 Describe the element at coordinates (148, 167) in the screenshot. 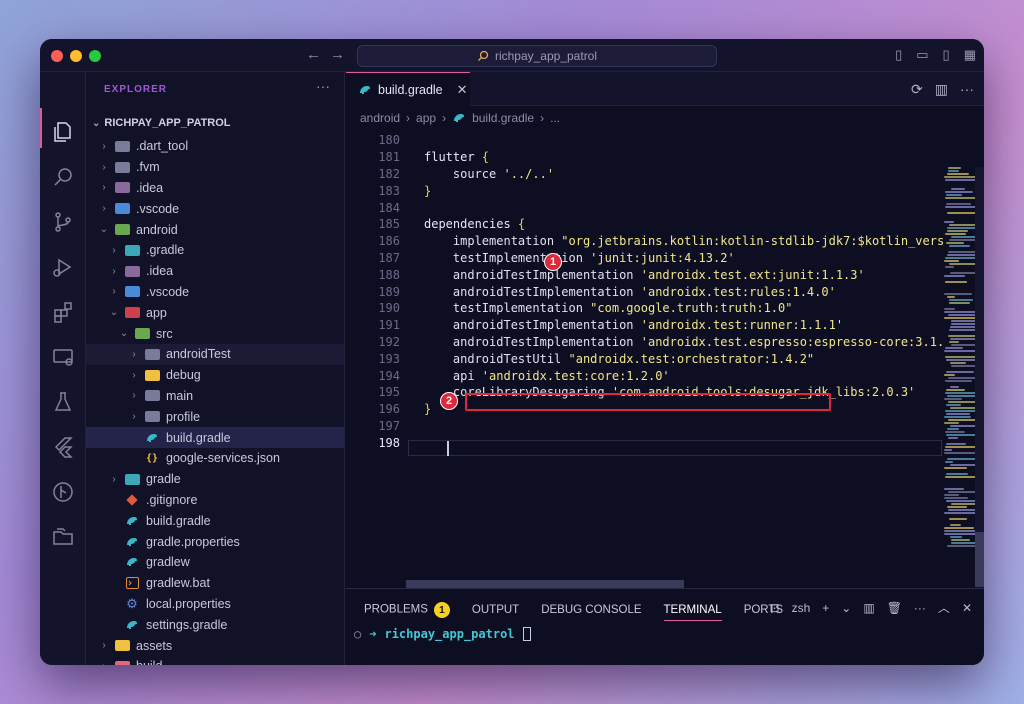

I see `tree-item-label: .fvm` at that location.